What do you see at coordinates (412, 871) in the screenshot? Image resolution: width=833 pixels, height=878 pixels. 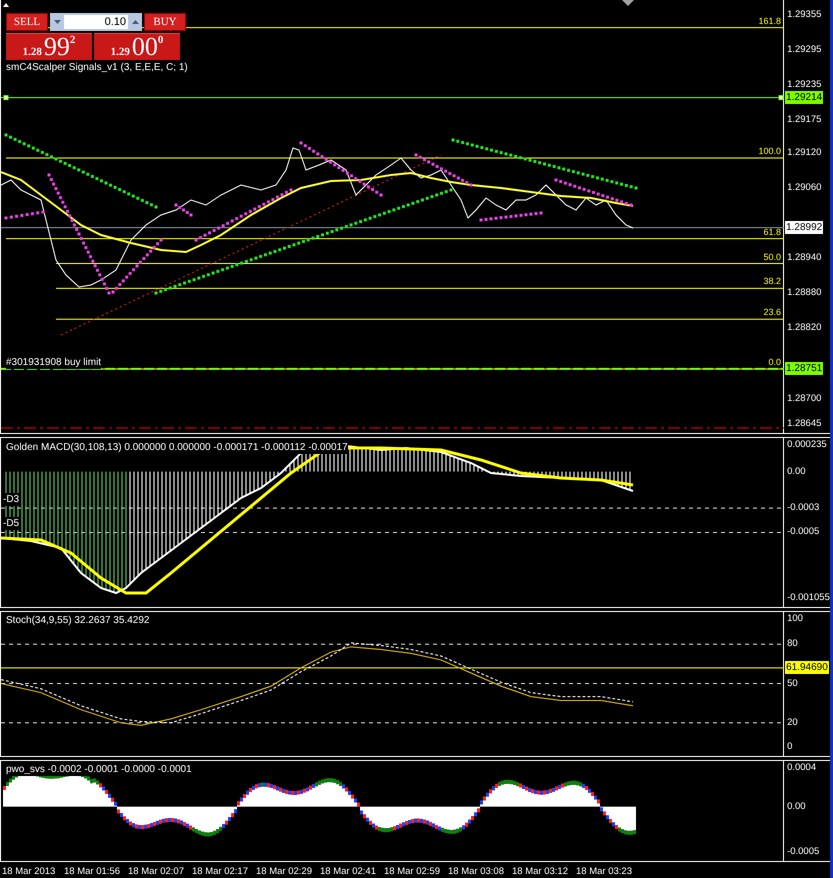 I see `time-axis-label: 18 Mar 02:59` at bounding box center [412, 871].